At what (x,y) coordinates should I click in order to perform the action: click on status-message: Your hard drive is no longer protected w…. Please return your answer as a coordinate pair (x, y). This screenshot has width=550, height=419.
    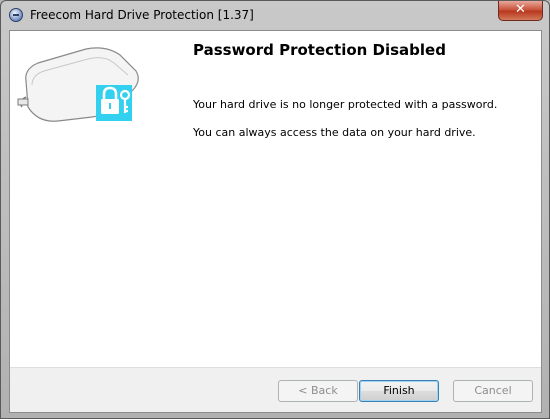
    Looking at the image, I should click on (345, 104).